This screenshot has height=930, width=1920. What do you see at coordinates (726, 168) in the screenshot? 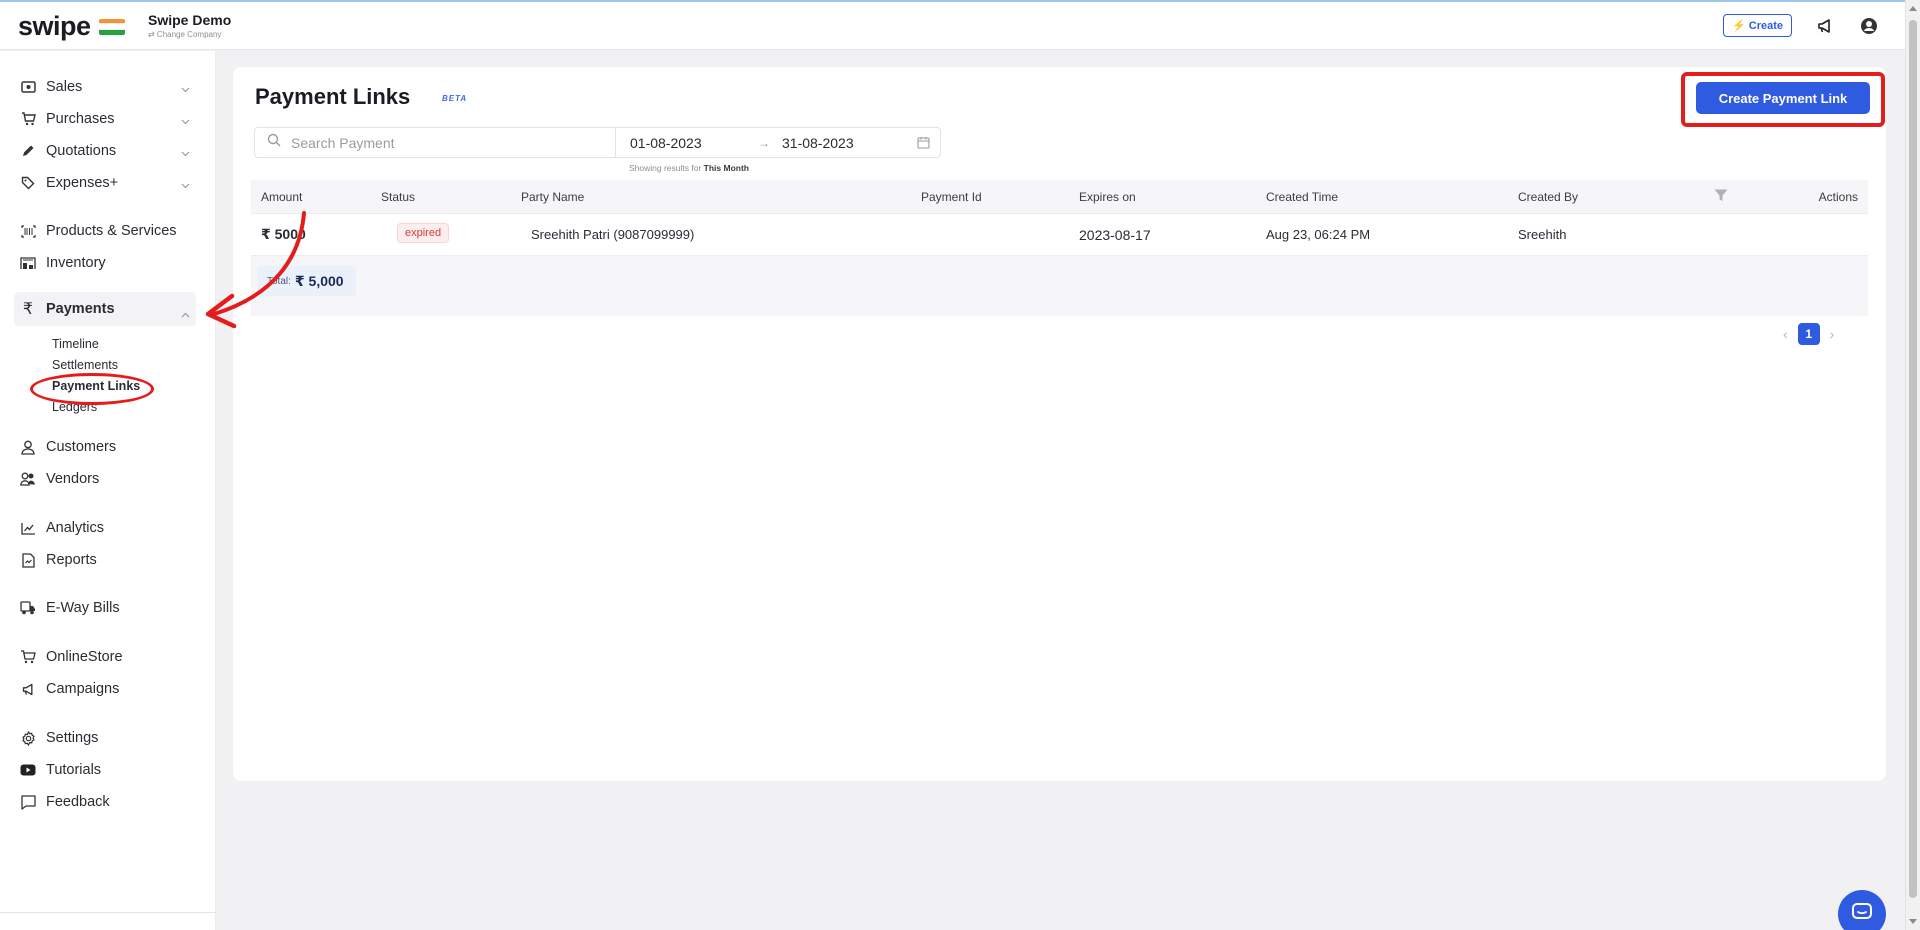
I see `showing-period: This Month` at bounding box center [726, 168].